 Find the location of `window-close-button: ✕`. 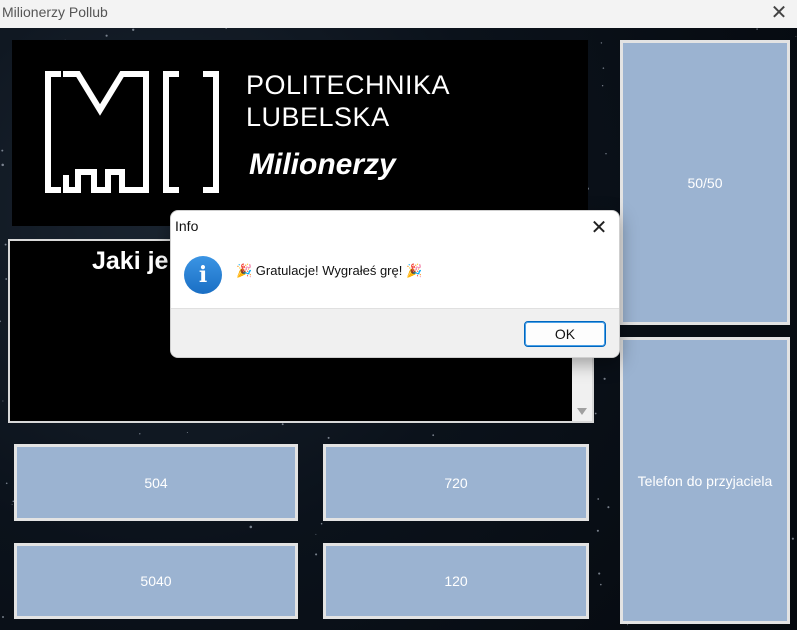

window-close-button: ✕ is located at coordinates (779, 12).